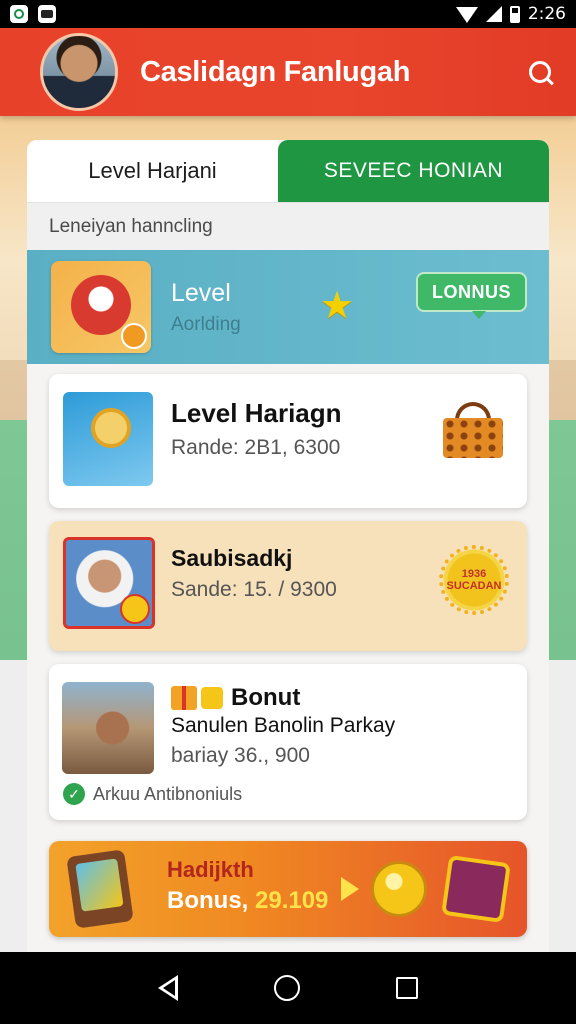  What do you see at coordinates (111, 428) in the screenshot?
I see `clock-icon` at bounding box center [111, 428].